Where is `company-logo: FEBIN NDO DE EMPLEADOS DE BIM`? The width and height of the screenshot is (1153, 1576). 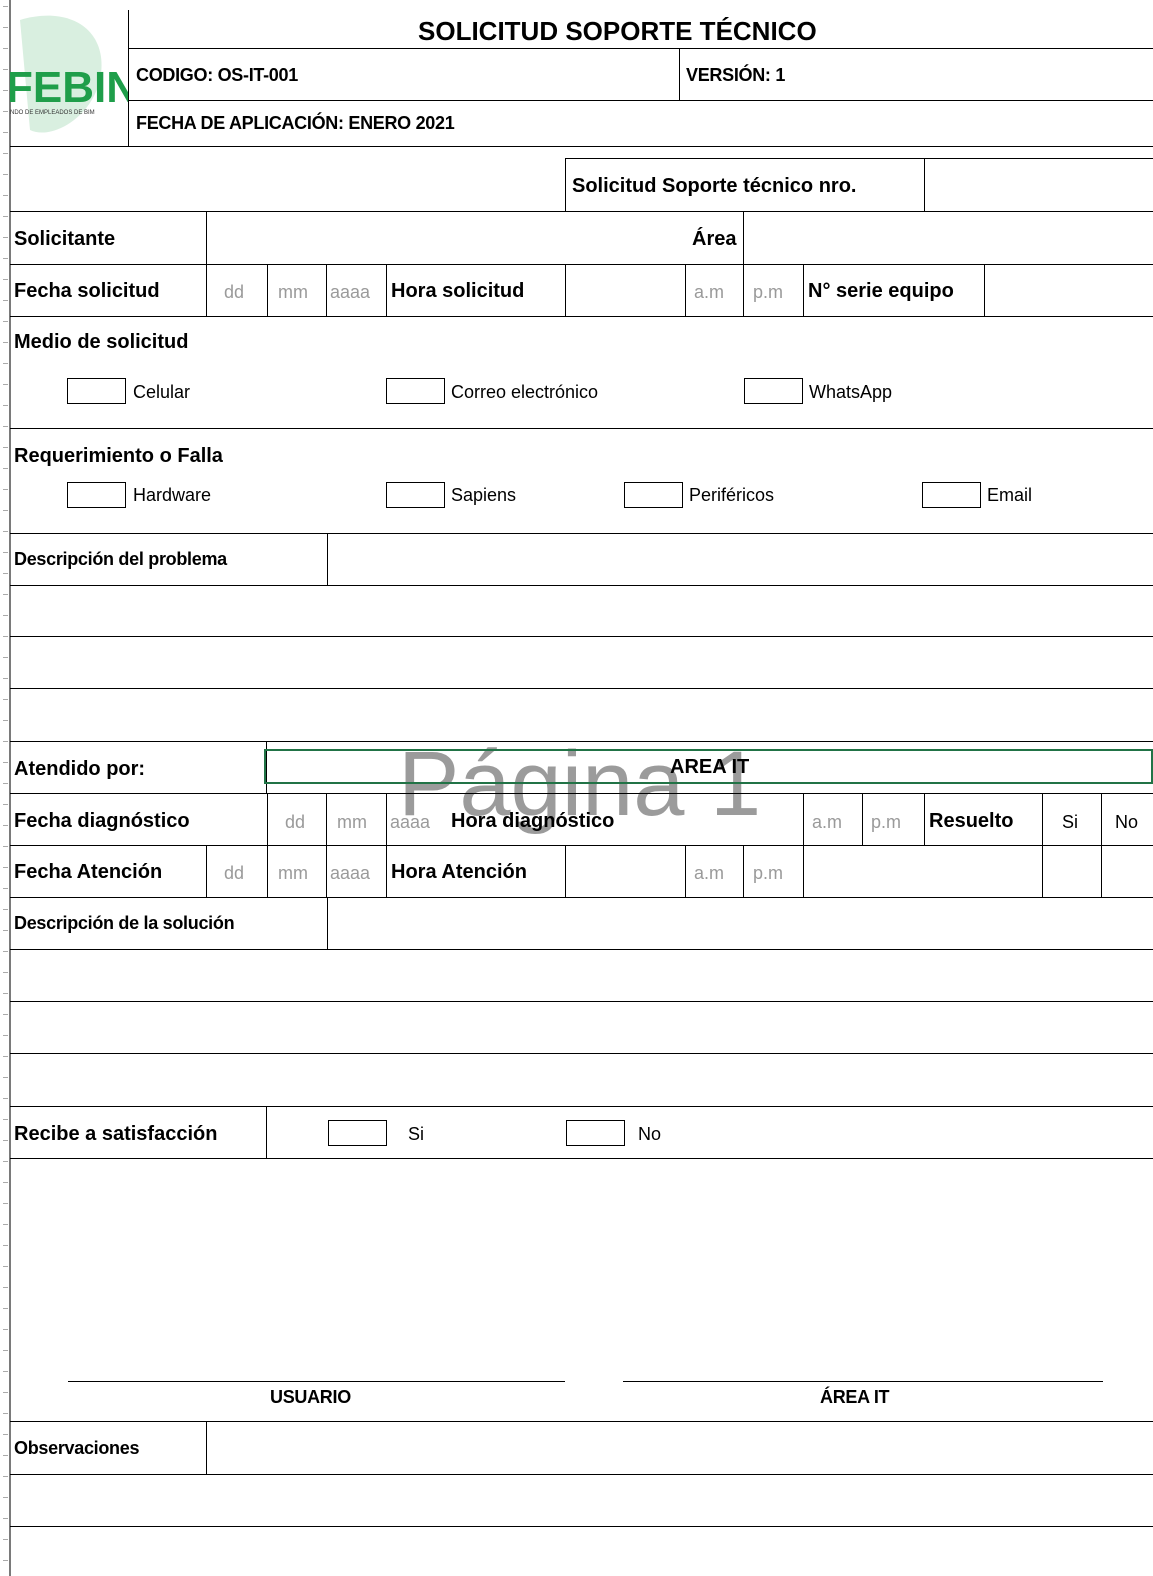
company-logo: FEBIN NDO DE EMPLEADOS DE BIM is located at coordinates (69, 77).